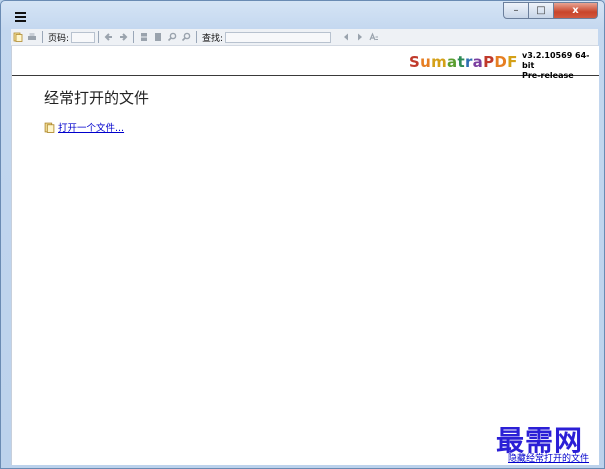  I want to click on toolbar: 页码: 查找:, so click(304, 37).